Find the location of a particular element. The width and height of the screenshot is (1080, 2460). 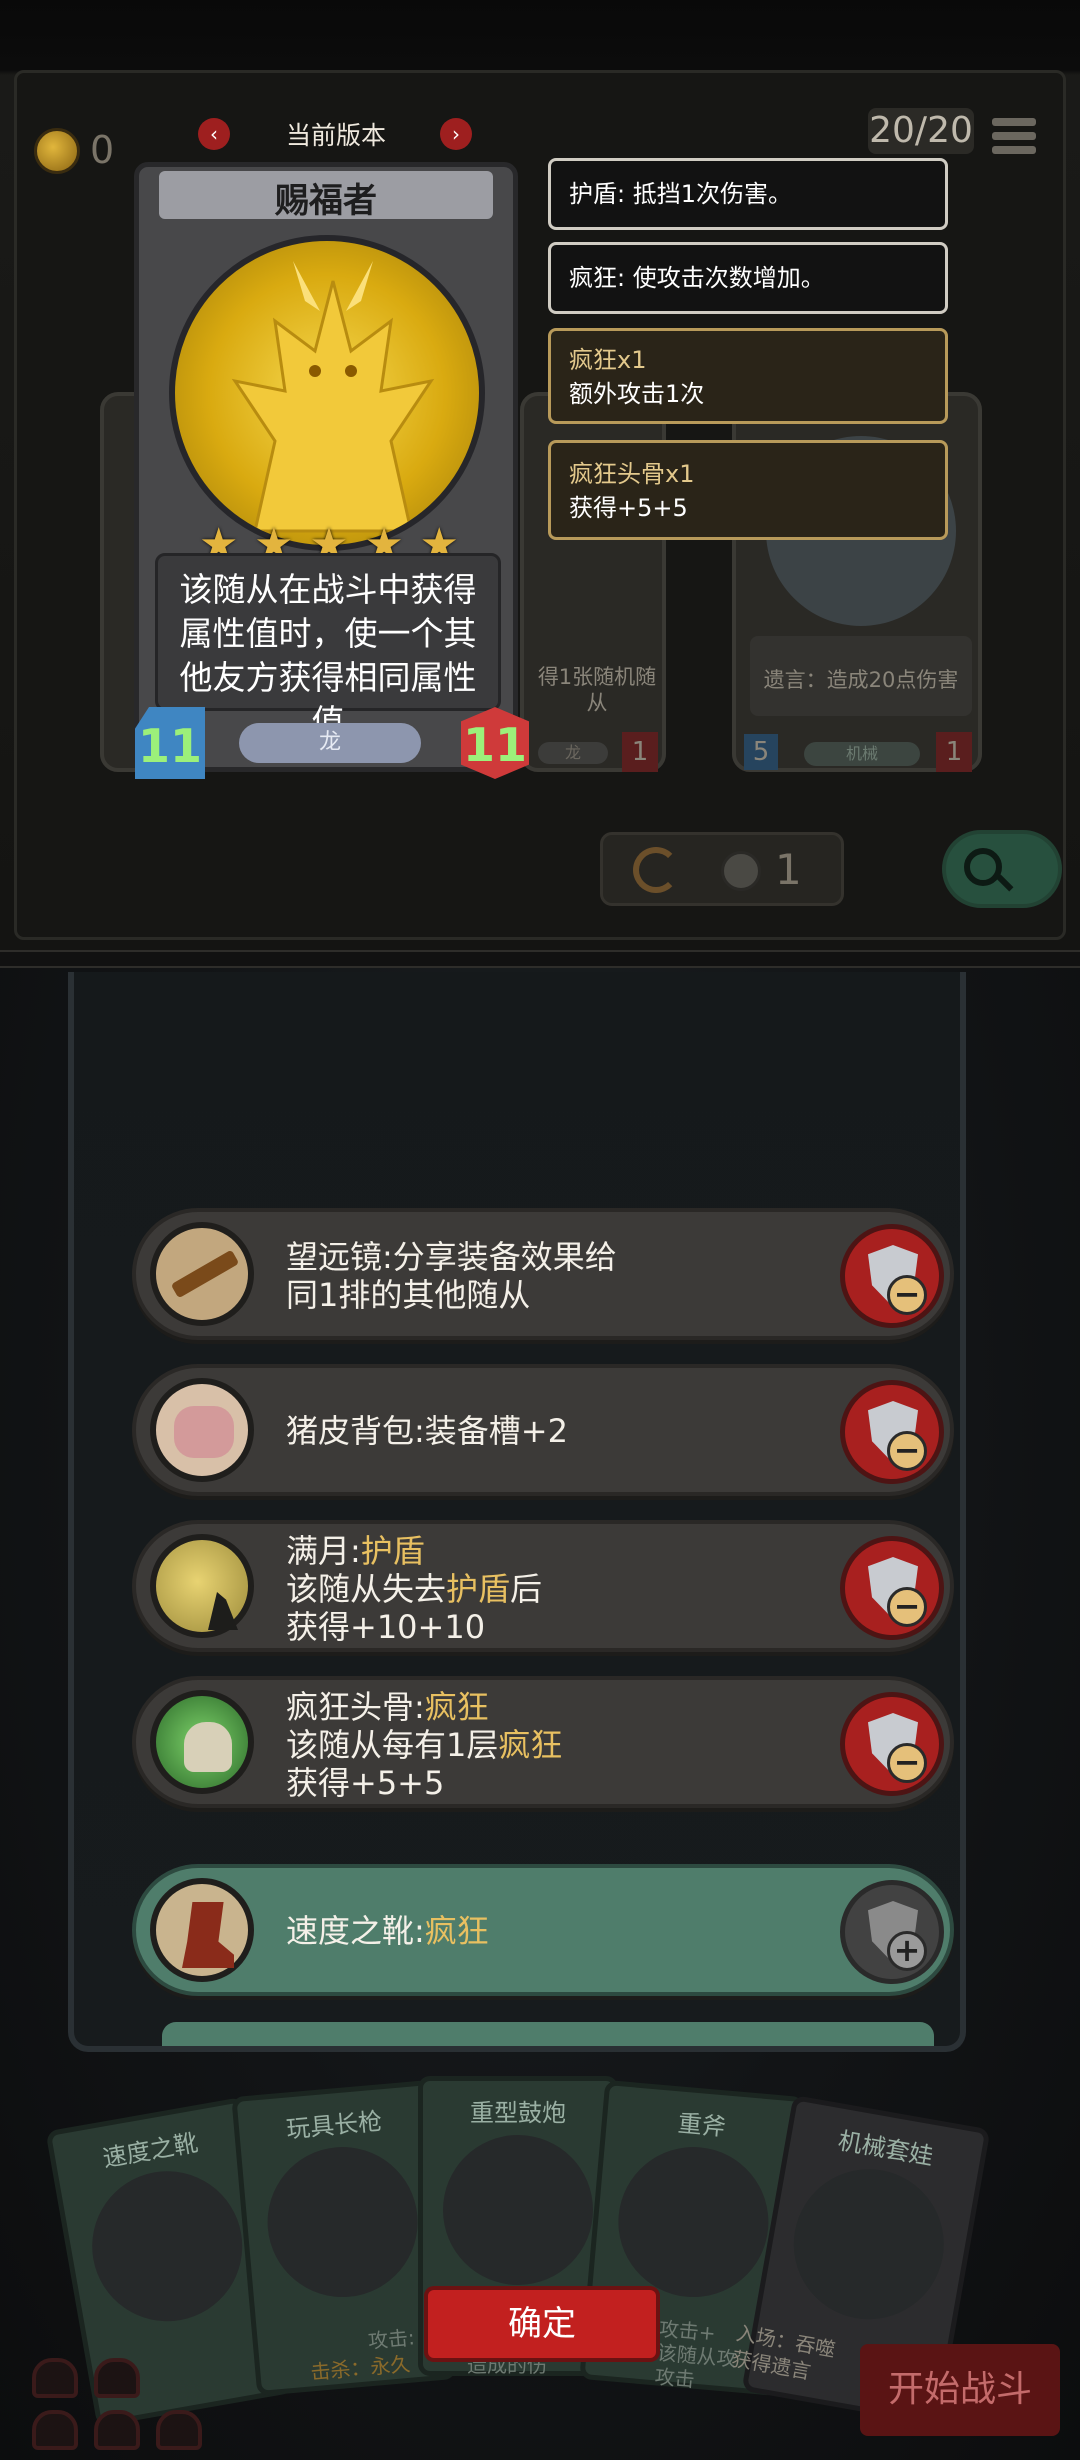

hand-card-name: 重型鼓炮 is located at coordinates (518, 2113).